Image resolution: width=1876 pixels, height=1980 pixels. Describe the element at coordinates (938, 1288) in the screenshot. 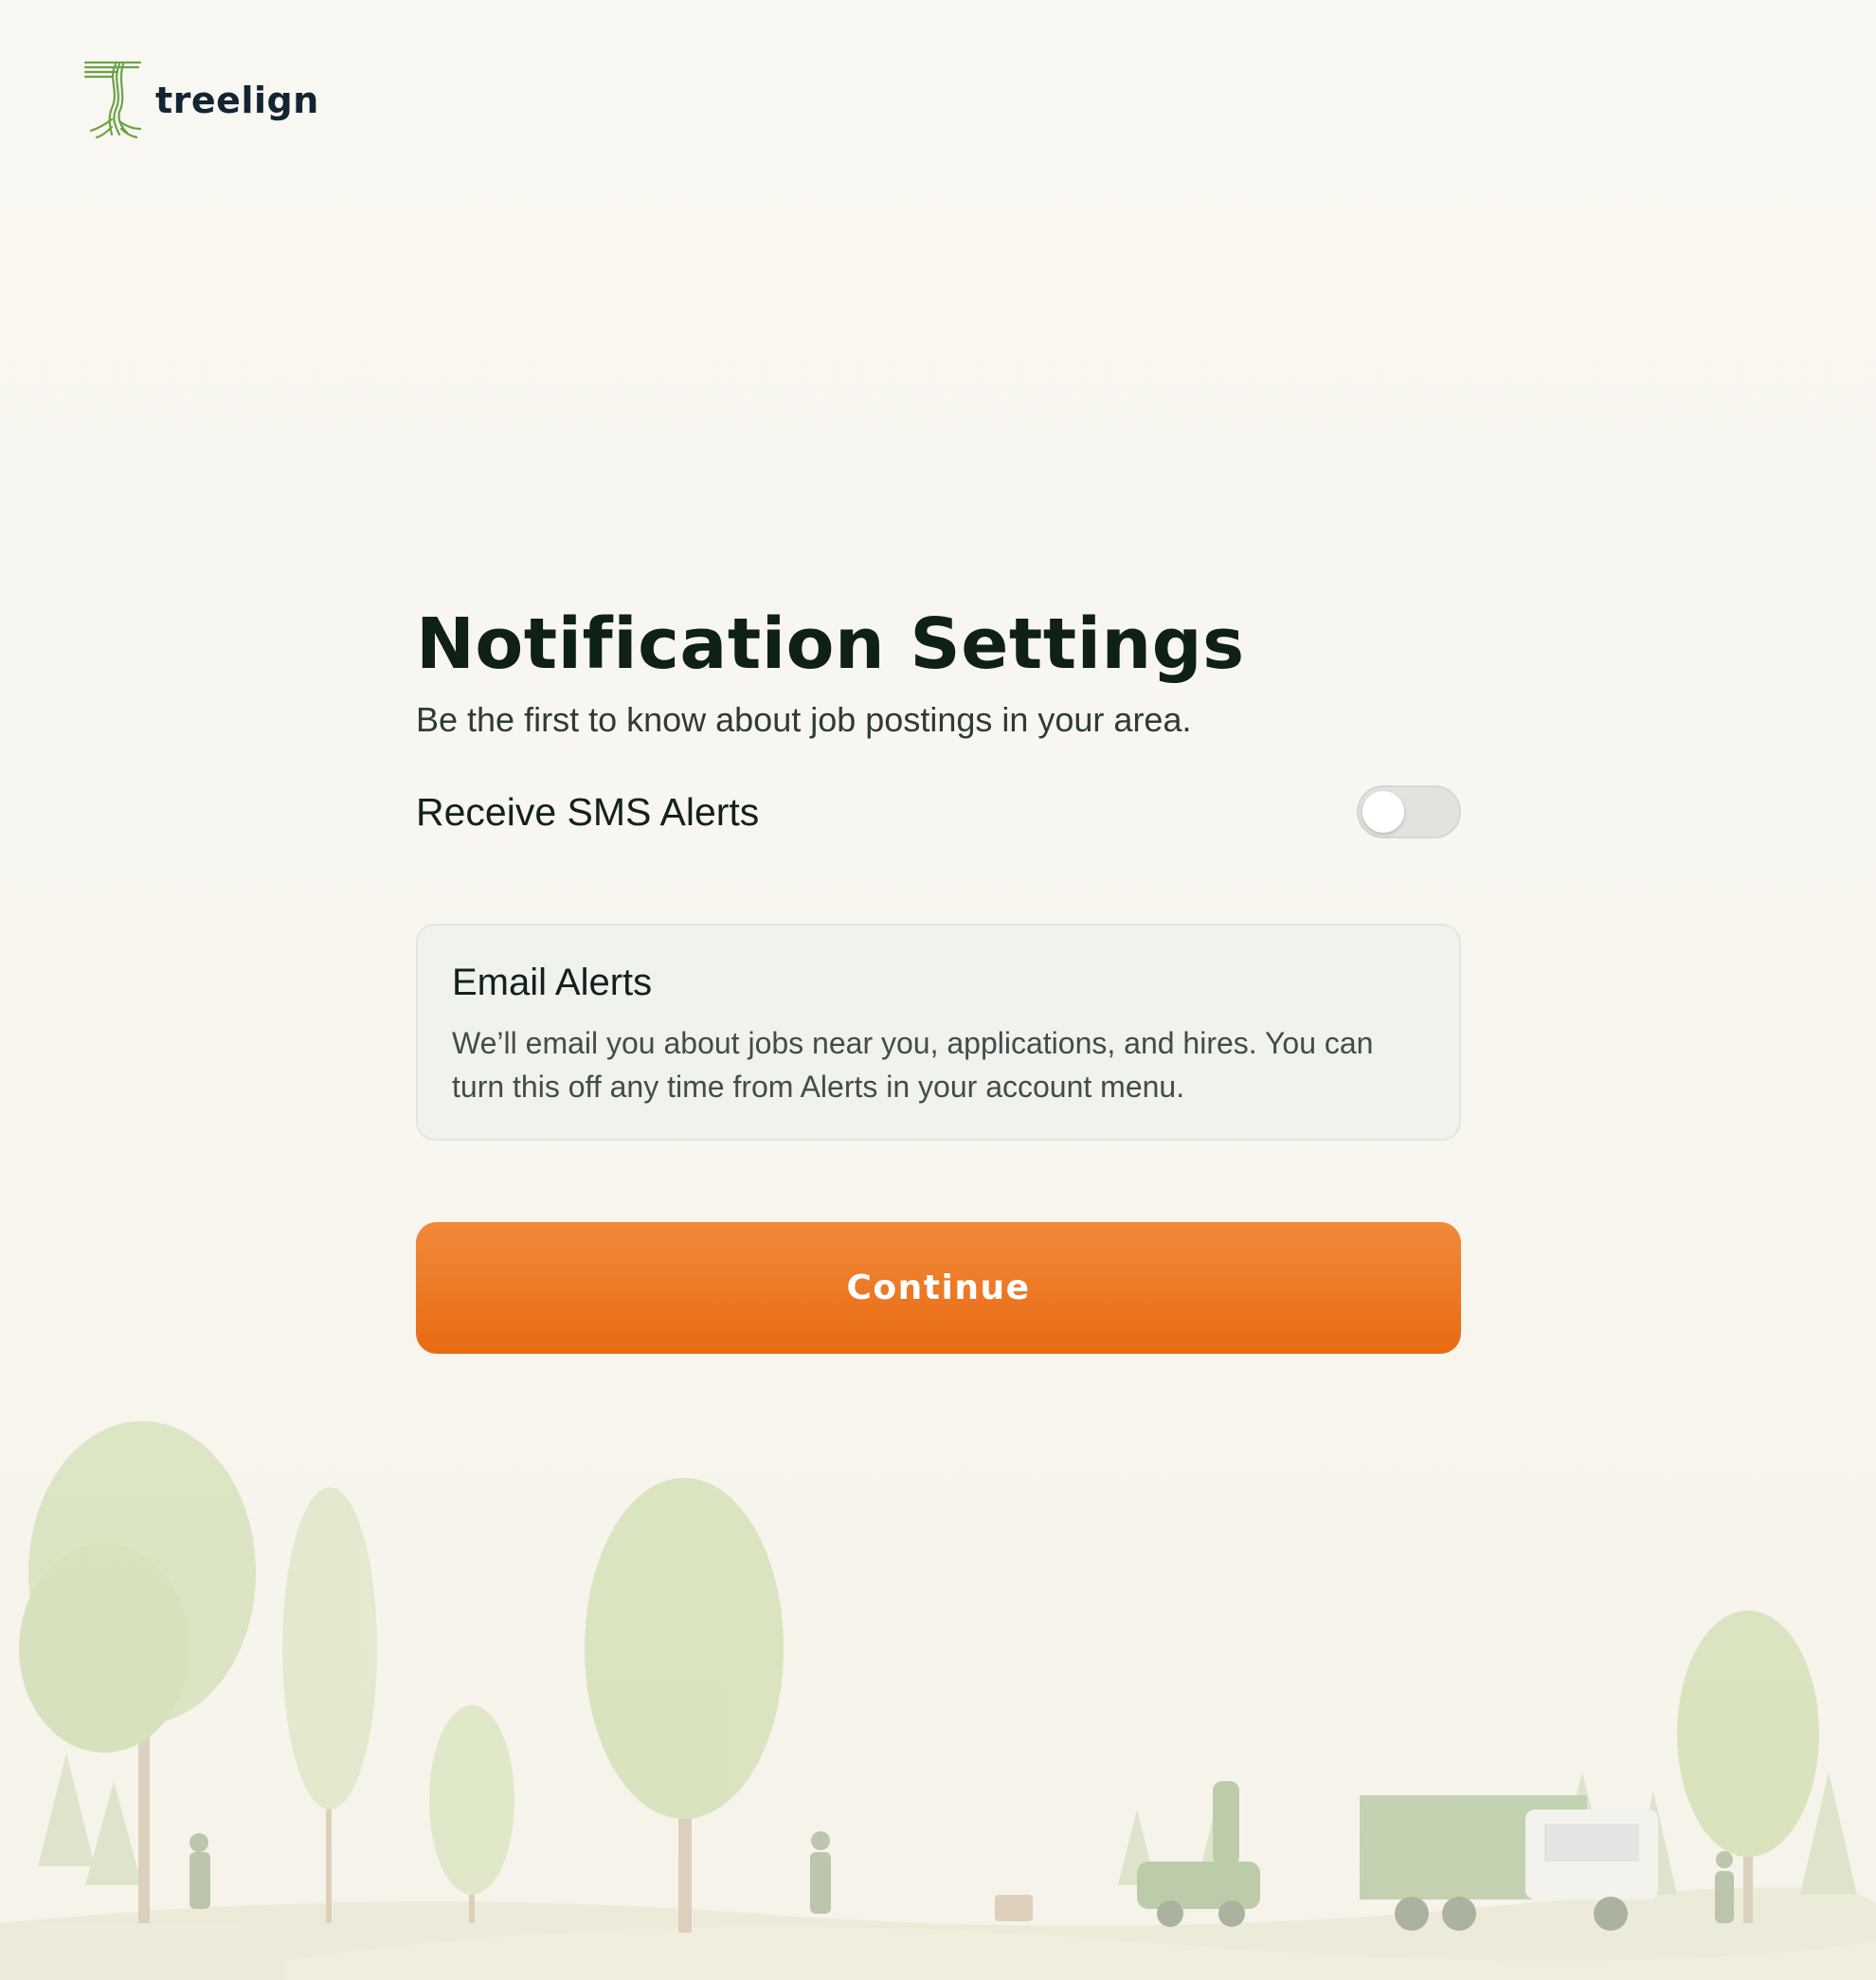

I see `continue-button: Continue` at that location.